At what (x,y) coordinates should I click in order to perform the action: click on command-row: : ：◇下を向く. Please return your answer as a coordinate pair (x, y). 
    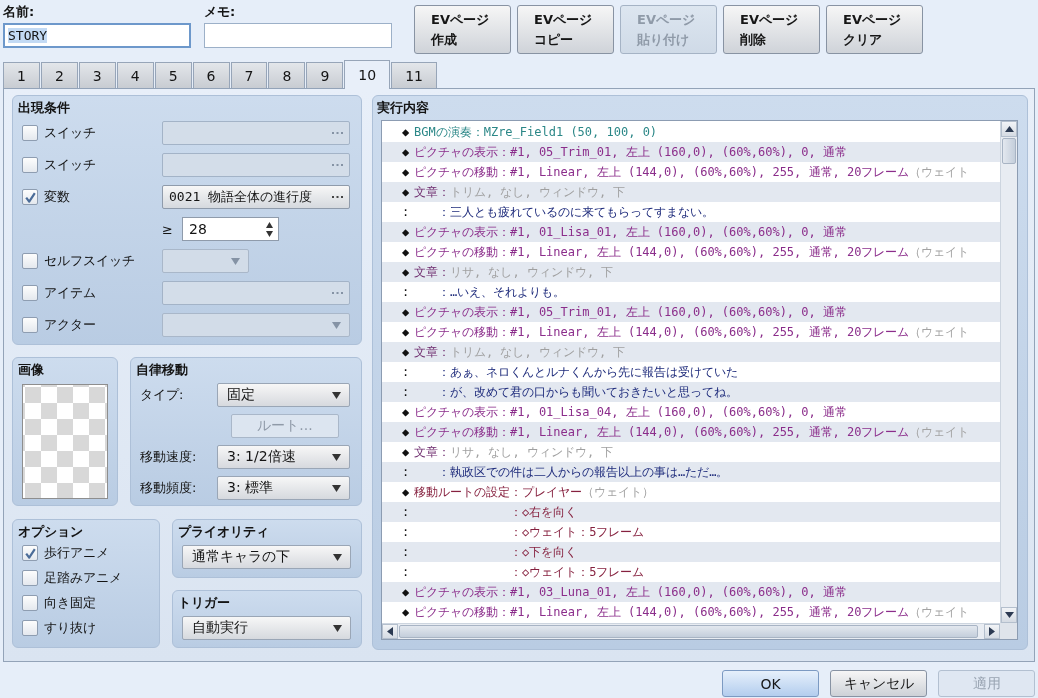
    Looking at the image, I should click on (691, 552).